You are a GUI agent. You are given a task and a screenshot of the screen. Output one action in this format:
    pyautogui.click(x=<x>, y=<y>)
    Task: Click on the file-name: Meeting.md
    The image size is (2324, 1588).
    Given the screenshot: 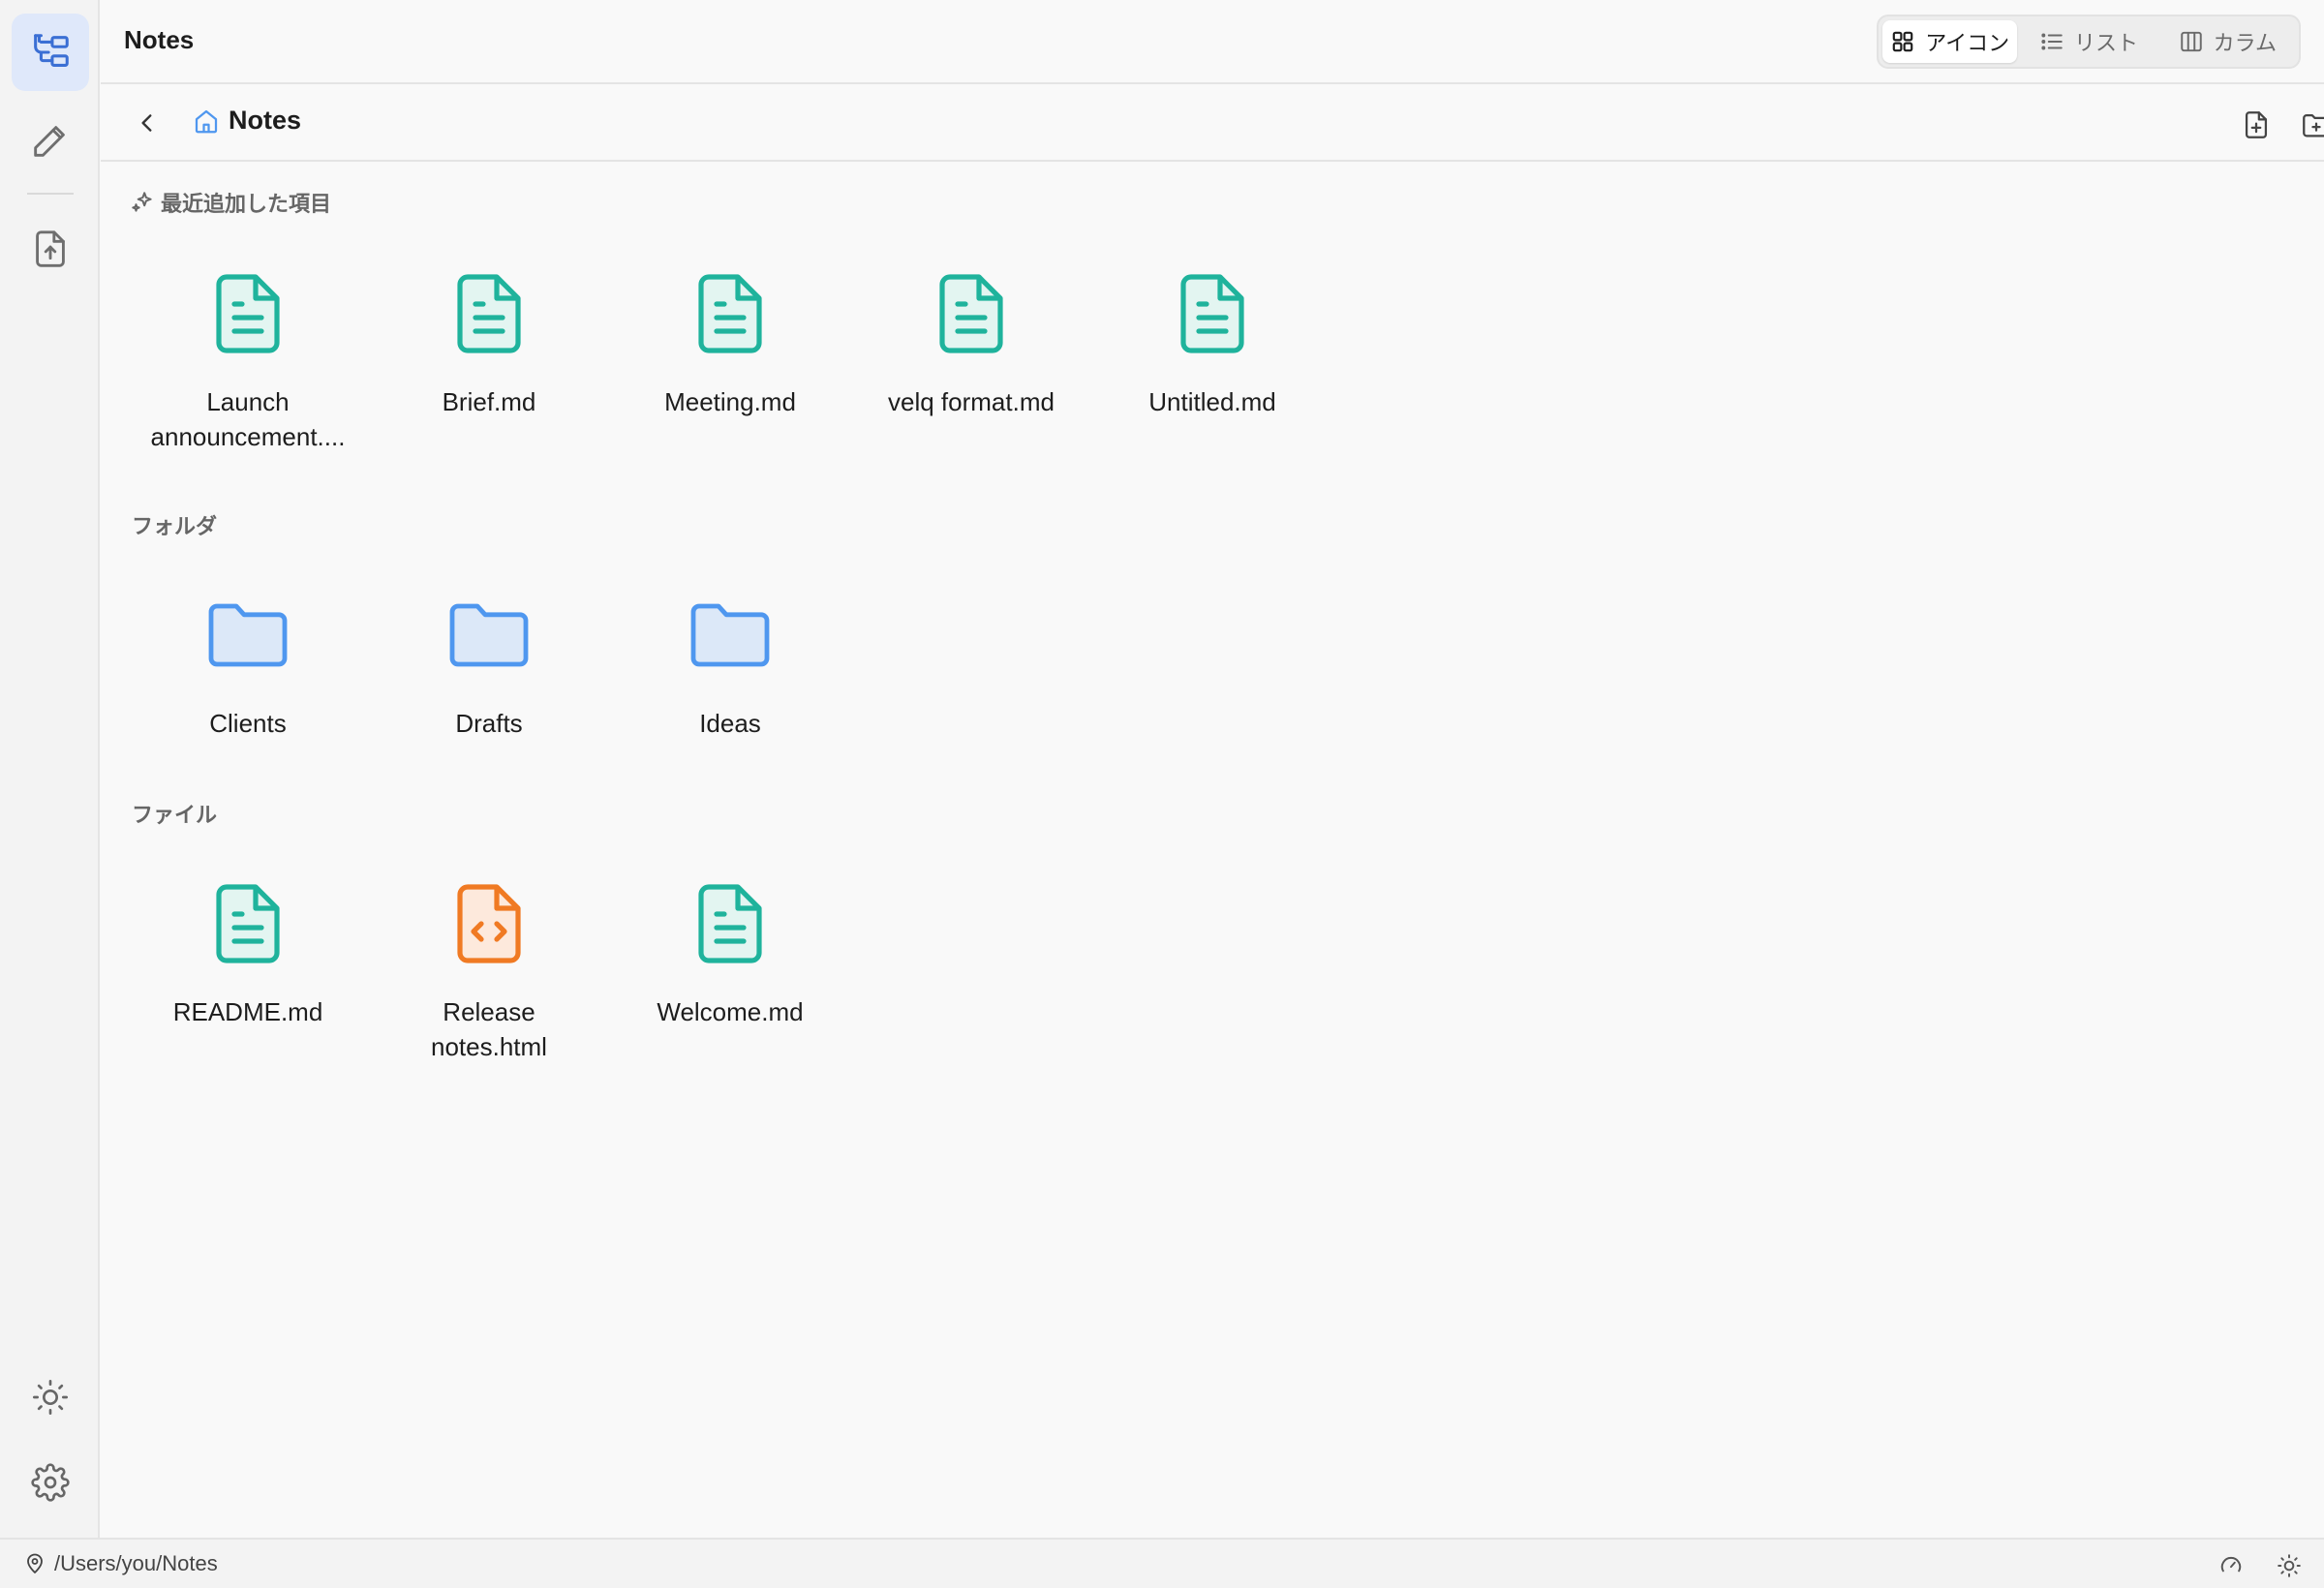 What is the action you would take?
    pyautogui.click(x=730, y=401)
    